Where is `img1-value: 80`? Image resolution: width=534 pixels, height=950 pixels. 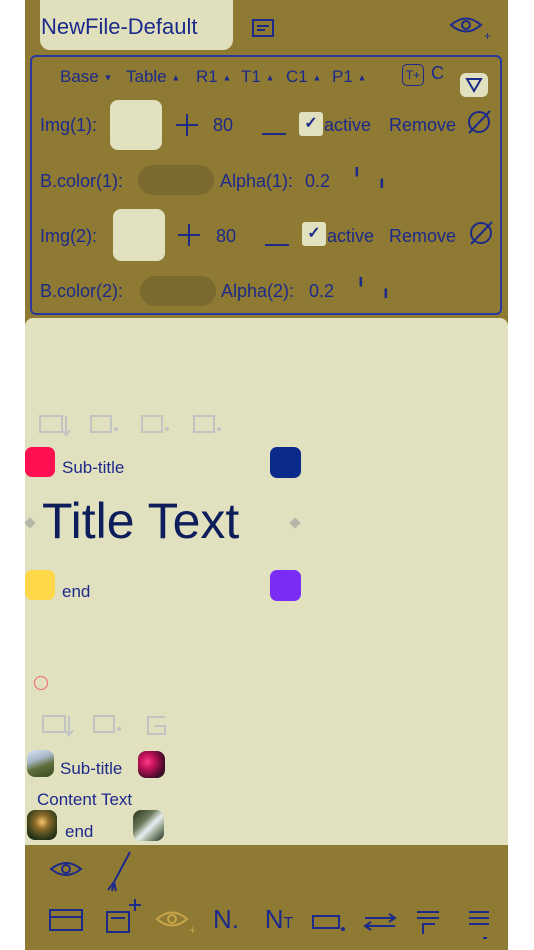 img1-value: 80 is located at coordinates (223, 125).